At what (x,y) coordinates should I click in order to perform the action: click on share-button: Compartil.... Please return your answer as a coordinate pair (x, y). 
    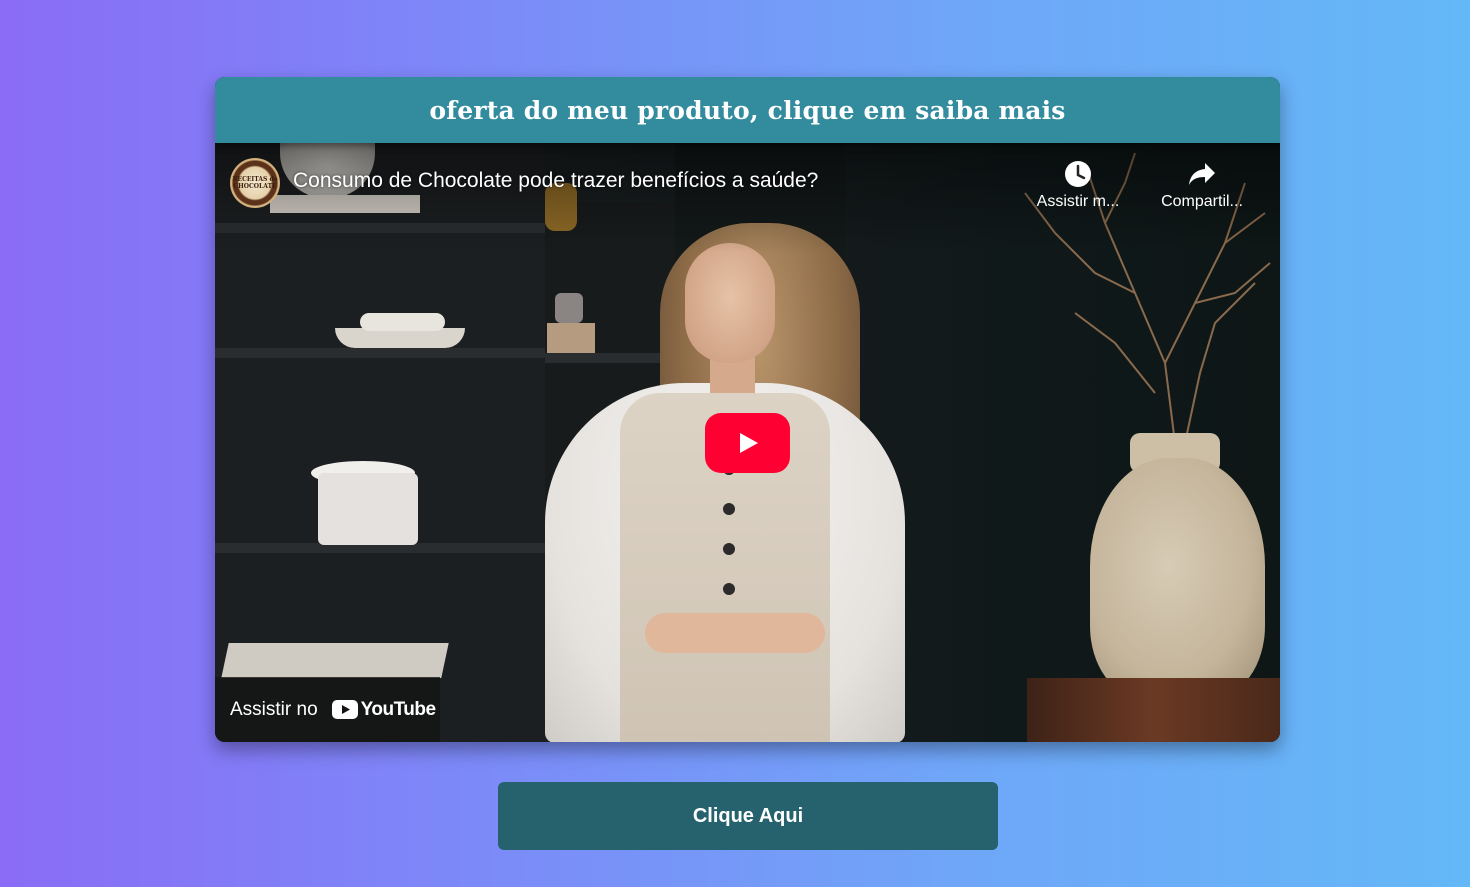
    Looking at the image, I should click on (1202, 184).